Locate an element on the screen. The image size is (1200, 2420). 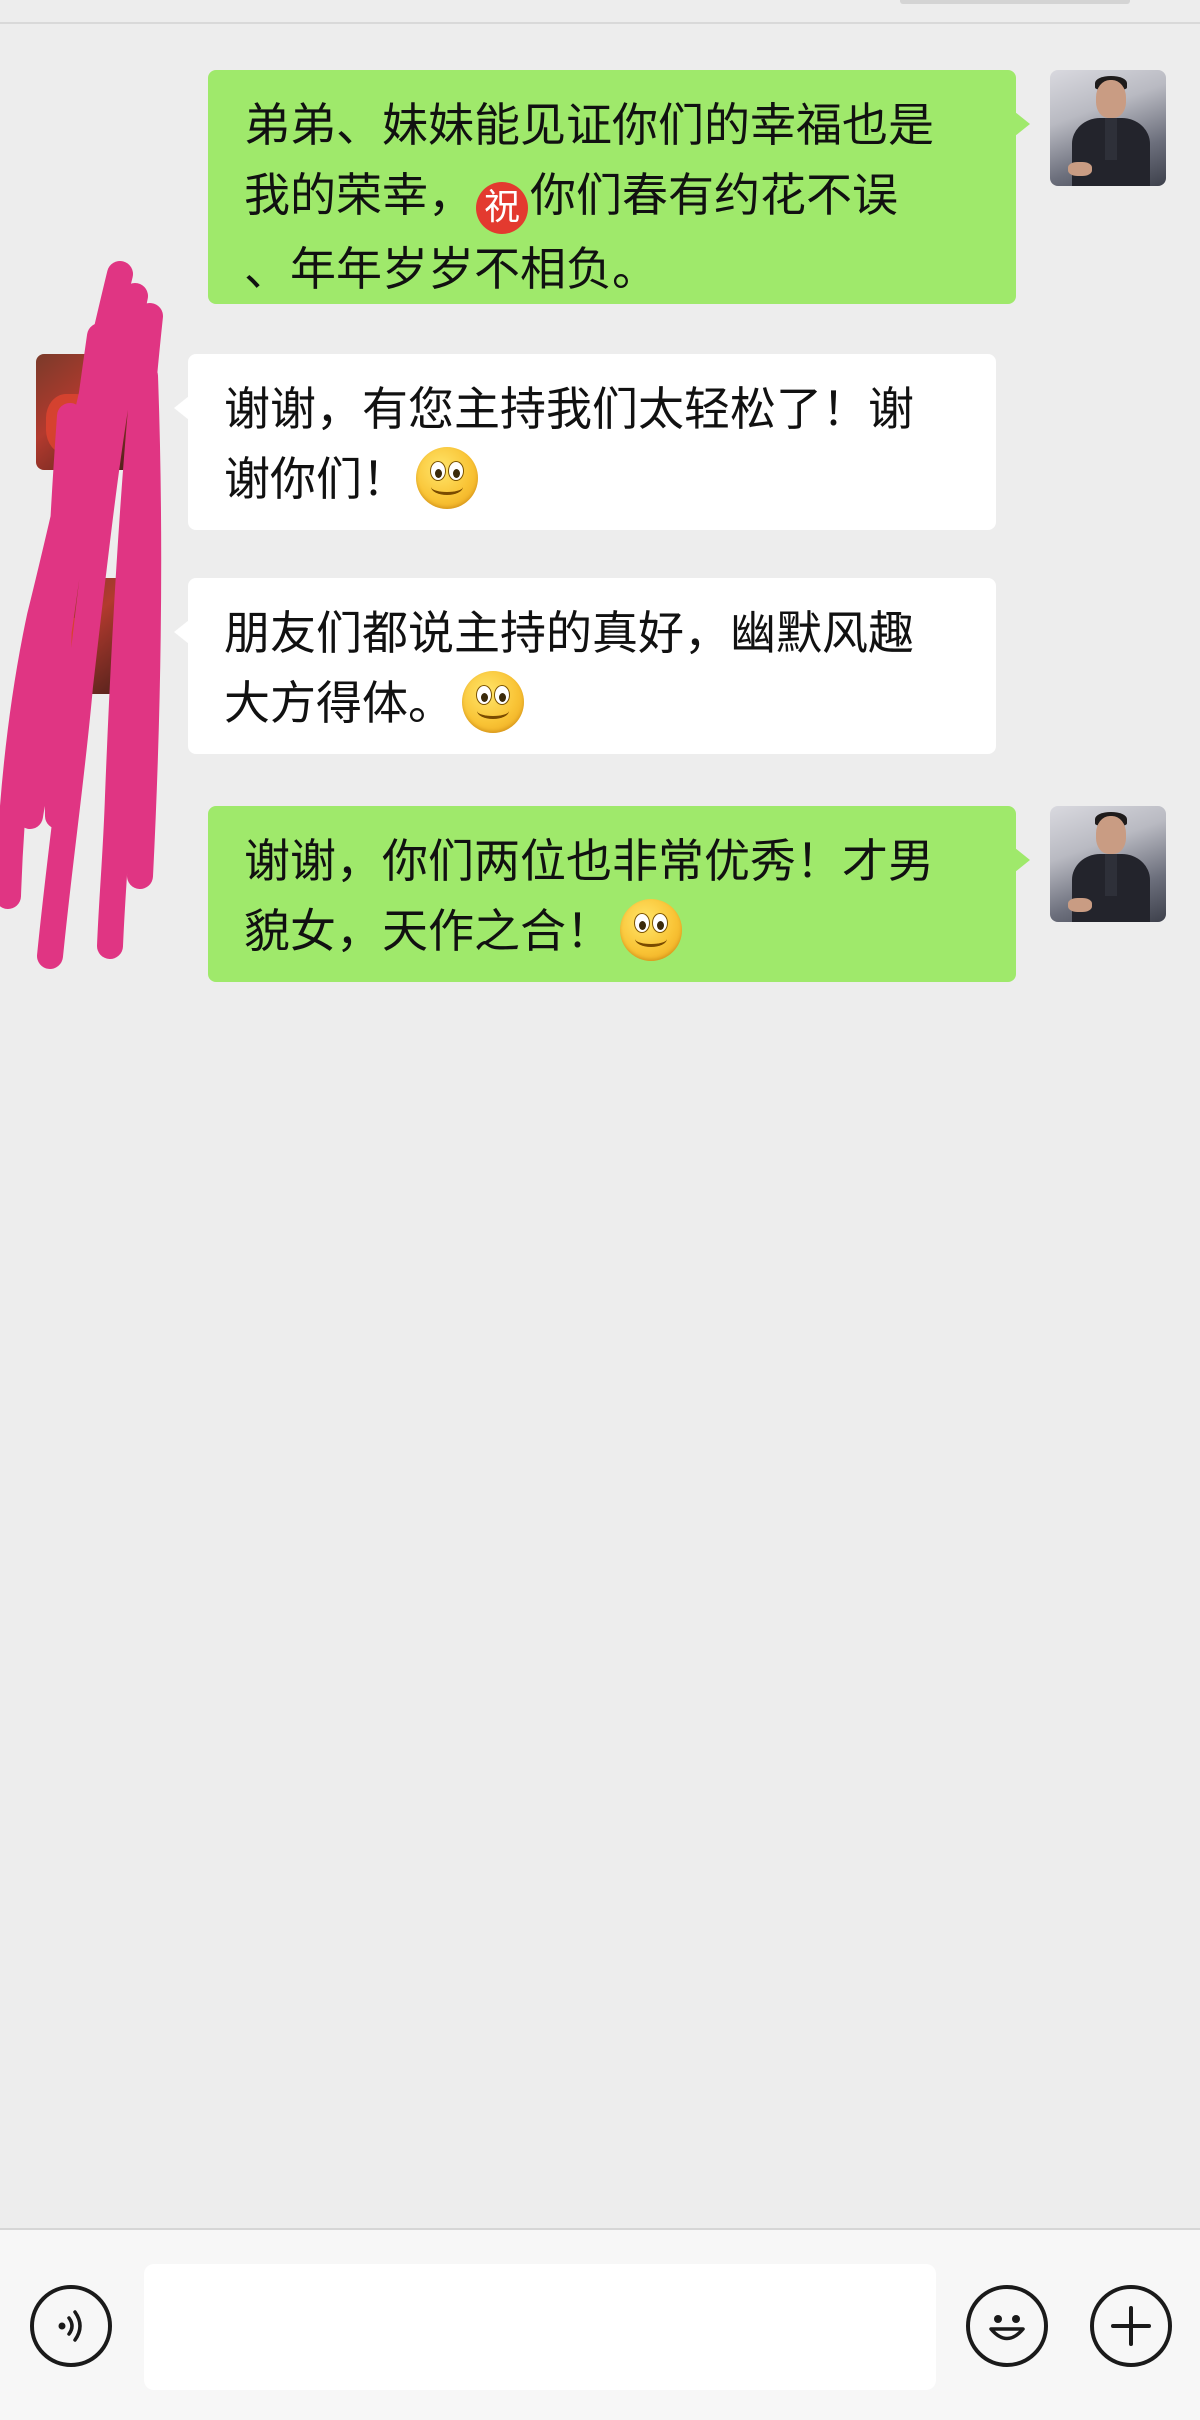
emoji-button is located at coordinates (1007, 2326).